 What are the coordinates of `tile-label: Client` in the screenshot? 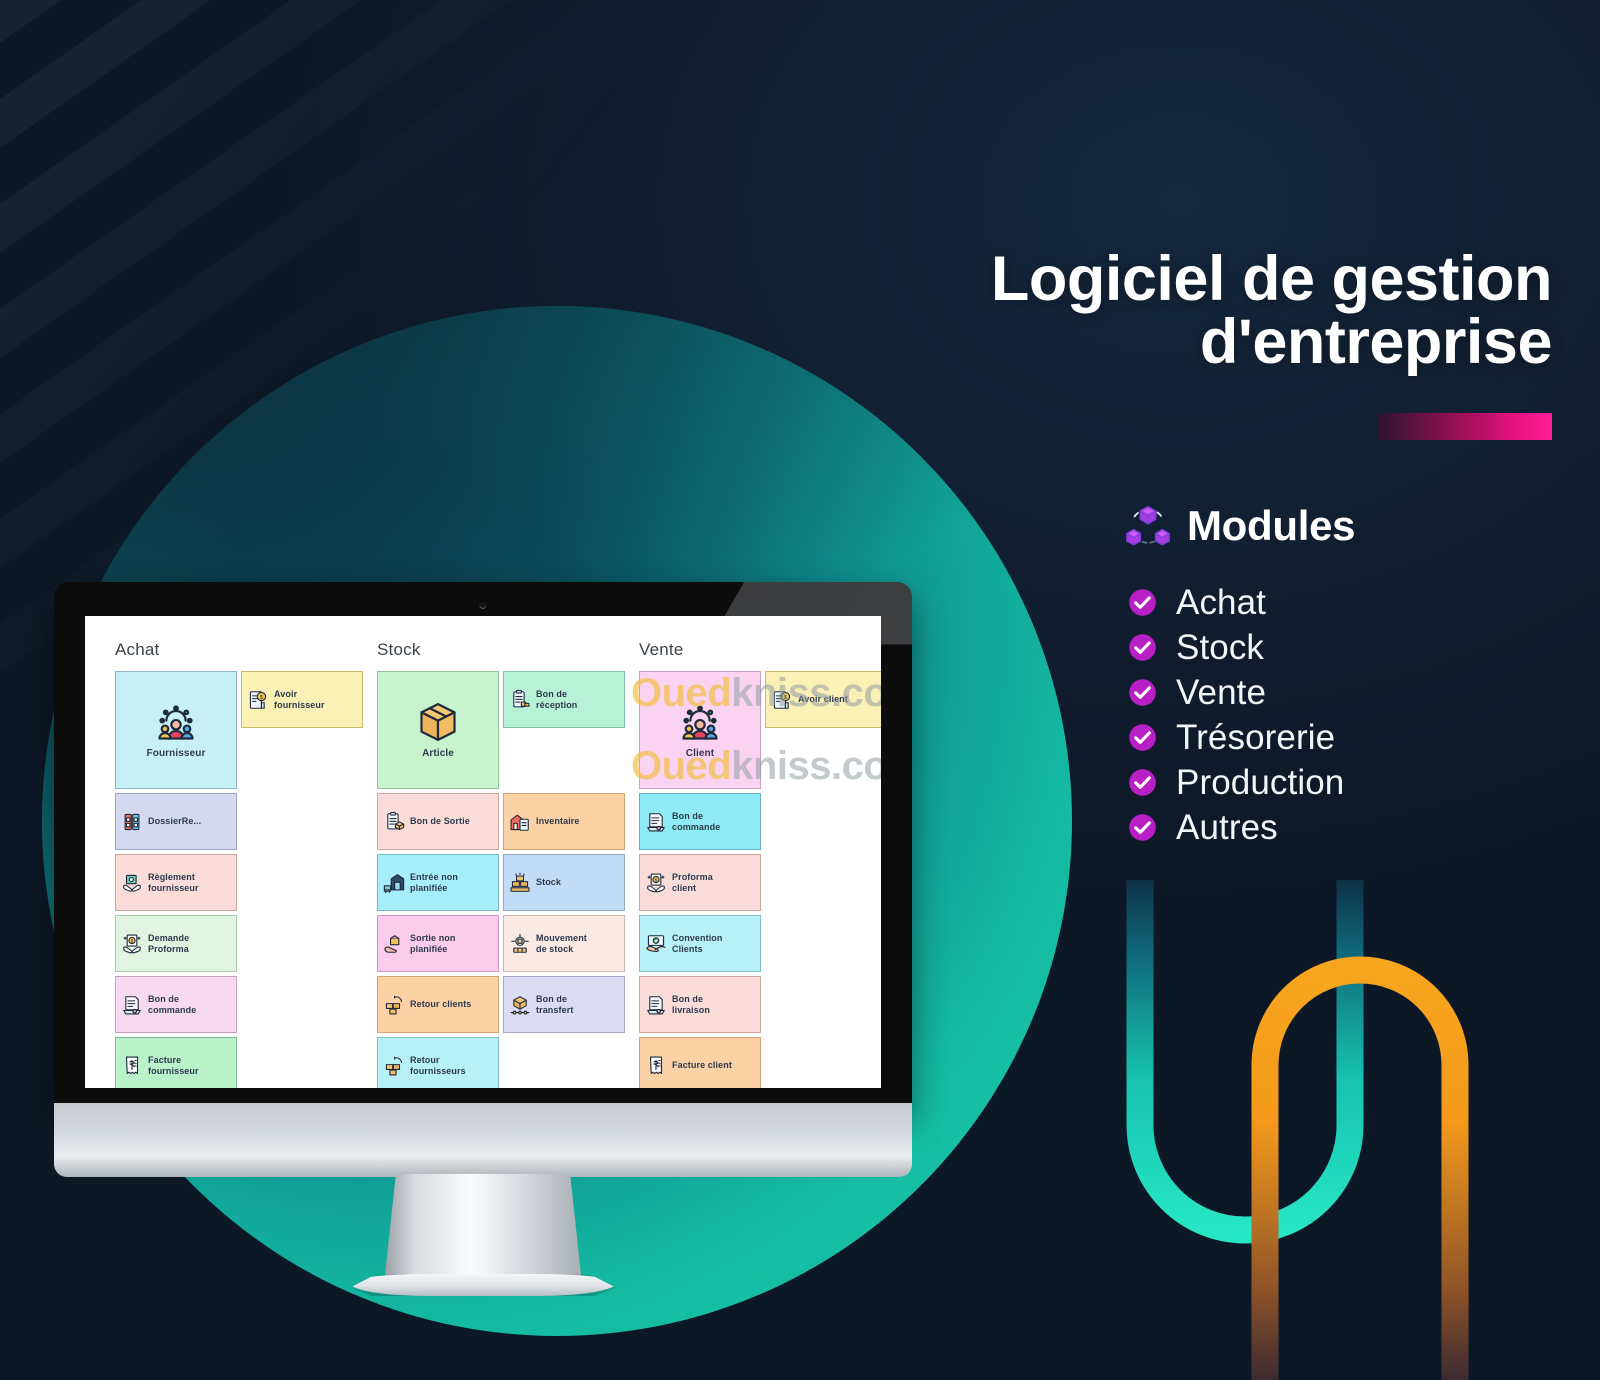 It's located at (700, 754).